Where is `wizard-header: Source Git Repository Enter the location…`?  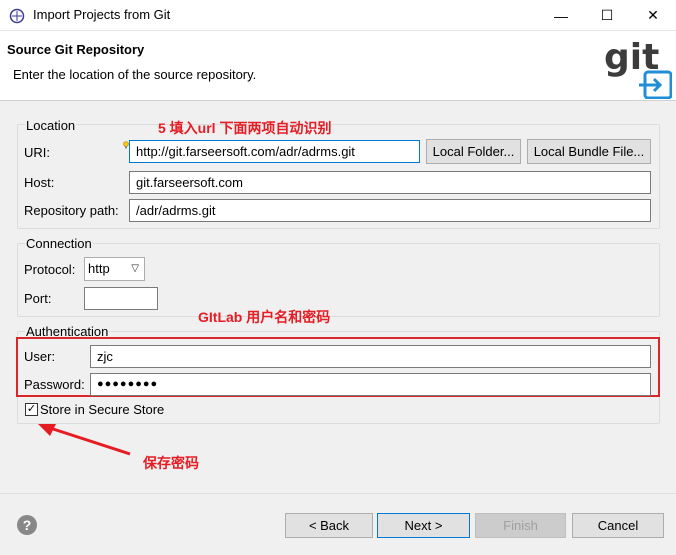 wizard-header: Source Git Repository Enter the location… is located at coordinates (338, 66).